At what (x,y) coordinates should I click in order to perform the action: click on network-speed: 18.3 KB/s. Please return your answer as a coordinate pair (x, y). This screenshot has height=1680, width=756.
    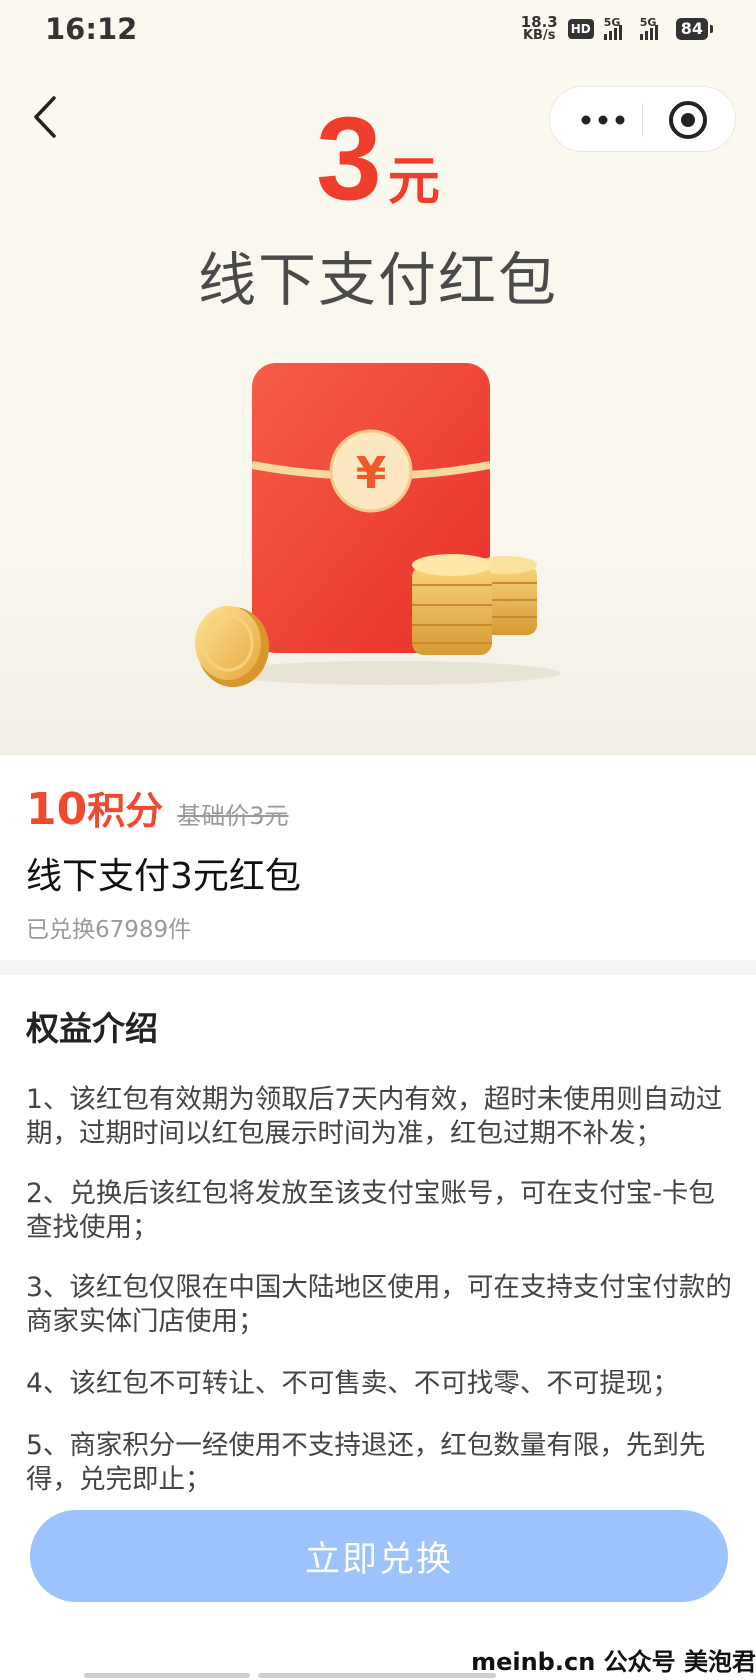
    Looking at the image, I should click on (539, 29).